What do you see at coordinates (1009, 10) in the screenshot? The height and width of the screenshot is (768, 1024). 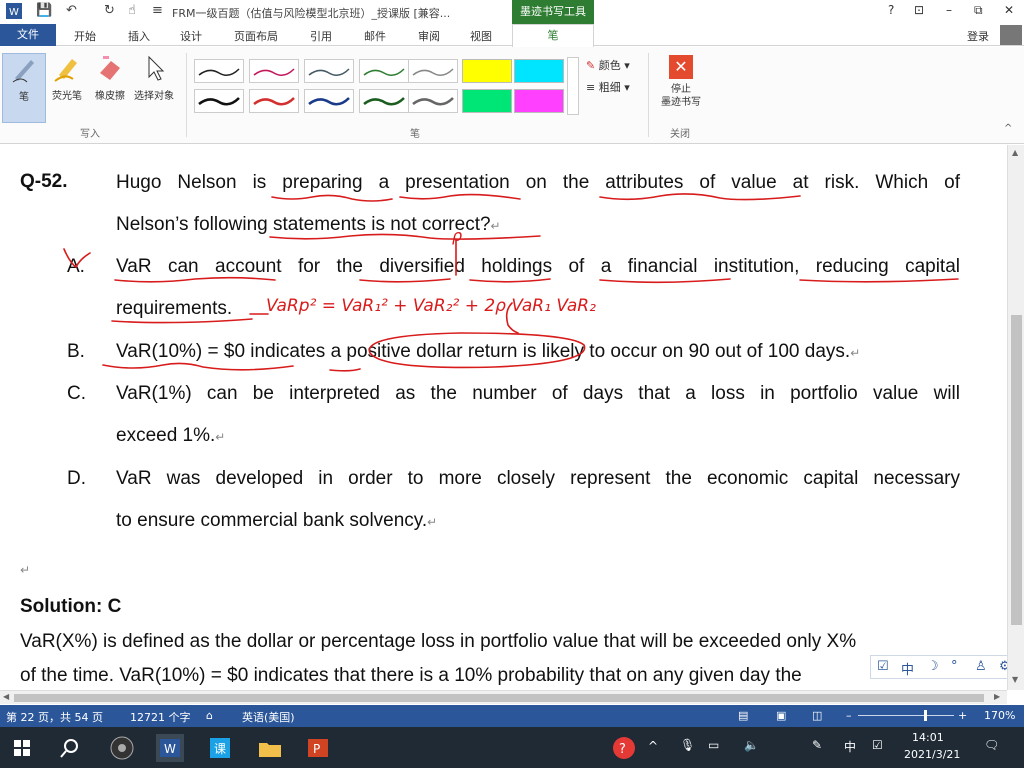 I see `close-button: ✕` at bounding box center [1009, 10].